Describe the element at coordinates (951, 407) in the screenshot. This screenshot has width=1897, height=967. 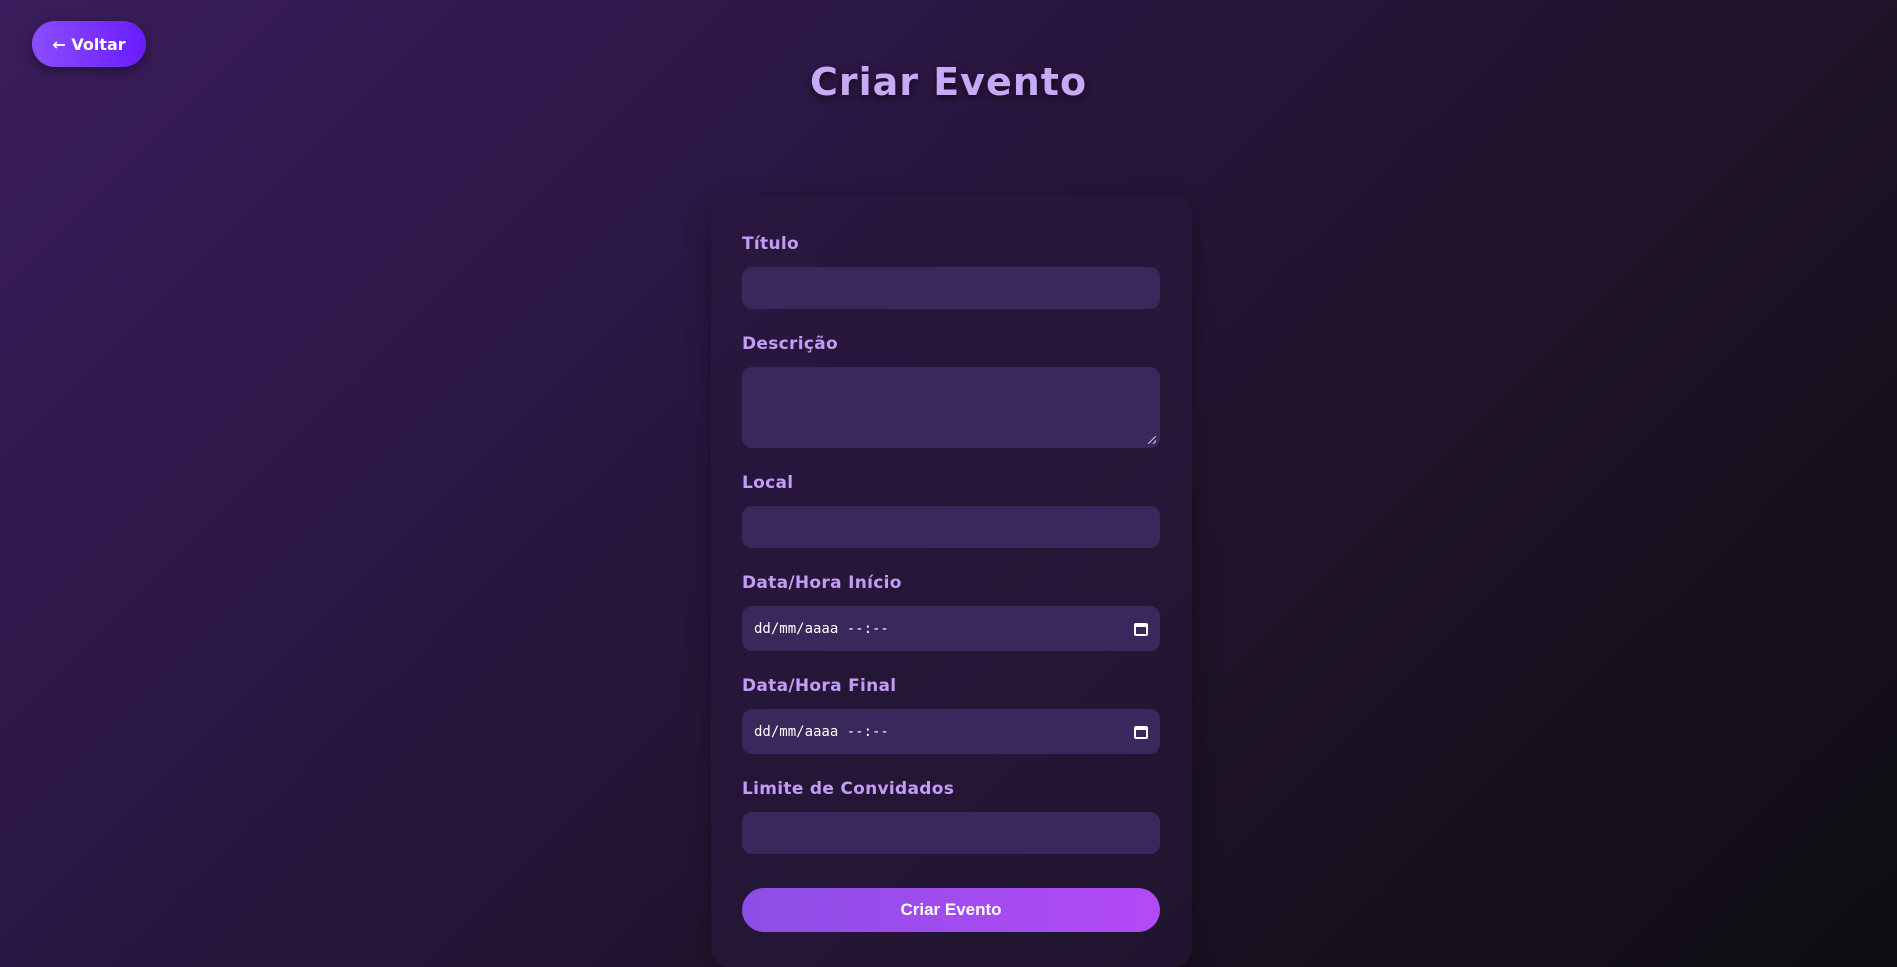
I see `descricao-textarea` at that location.